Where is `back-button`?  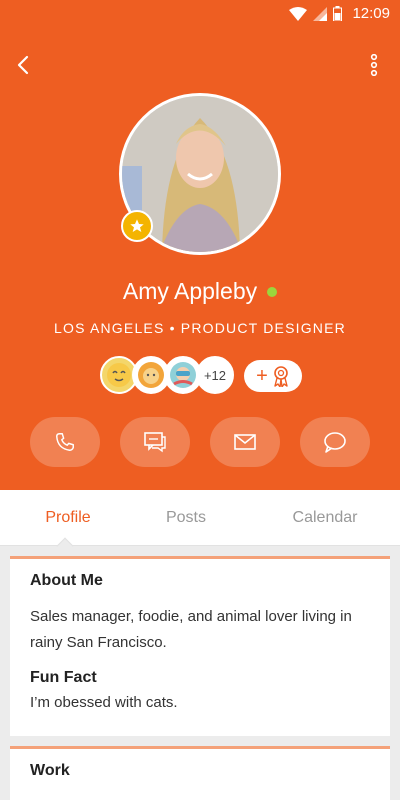 back-button is located at coordinates (23, 65).